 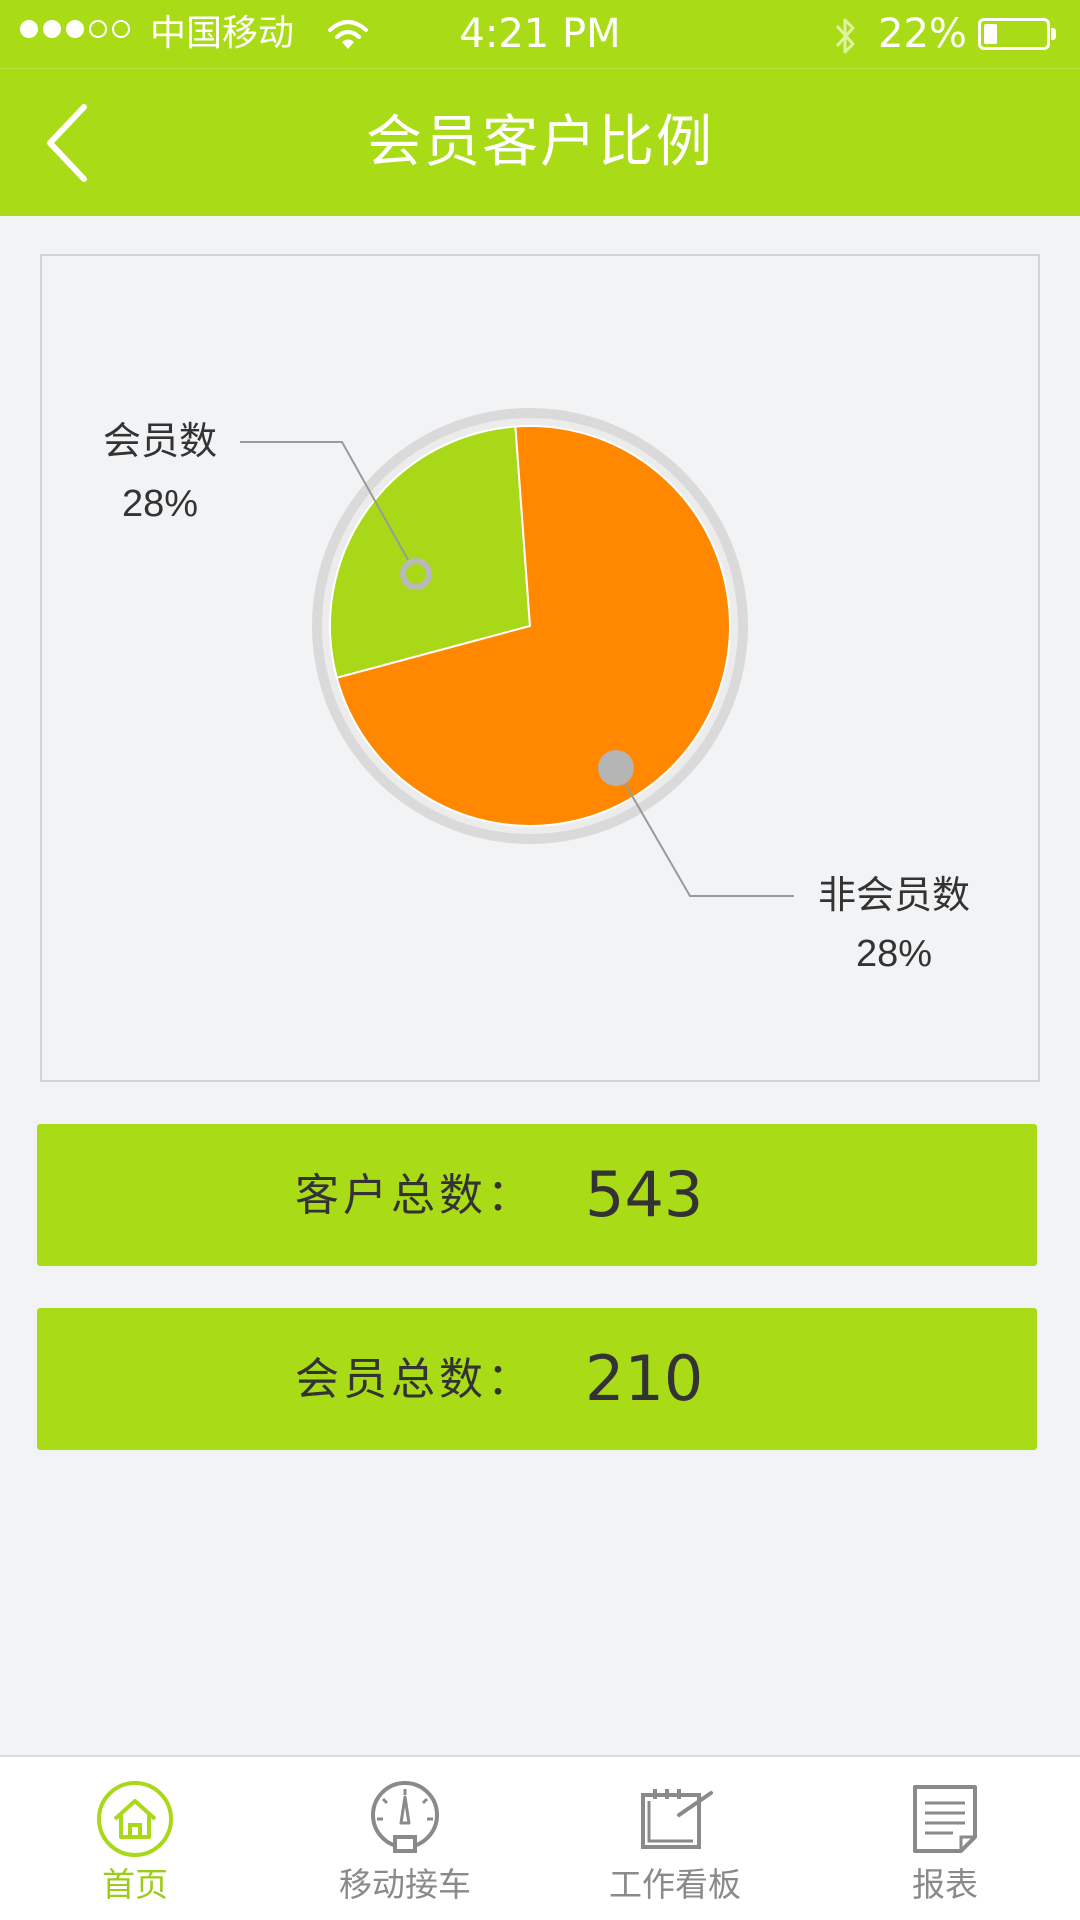 What do you see at coordinates (675, 1884) in the screenshot?
I see `tab-work-board-label: 工作看板` at bounding box center [675, 1884].